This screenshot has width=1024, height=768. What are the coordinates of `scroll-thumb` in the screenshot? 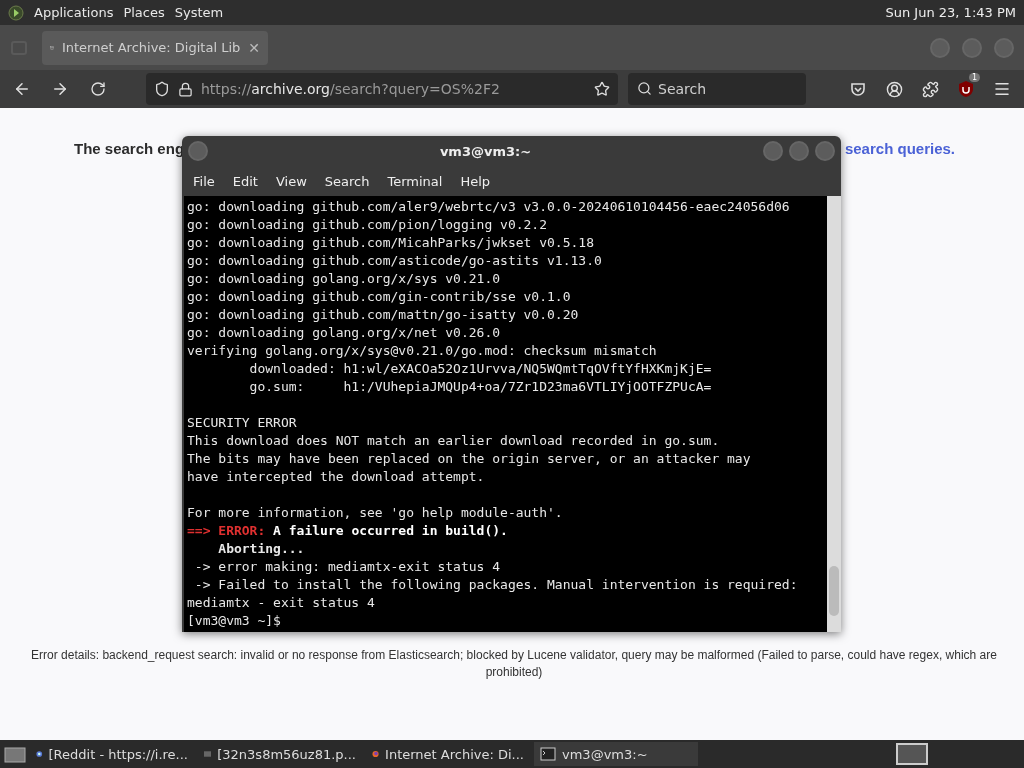 It's located at (834, 591).